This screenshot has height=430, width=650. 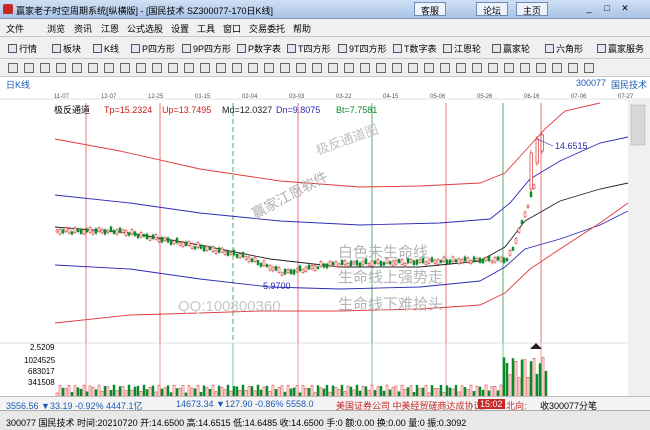 I want to click on save-icon, so click(x=509, y=68).